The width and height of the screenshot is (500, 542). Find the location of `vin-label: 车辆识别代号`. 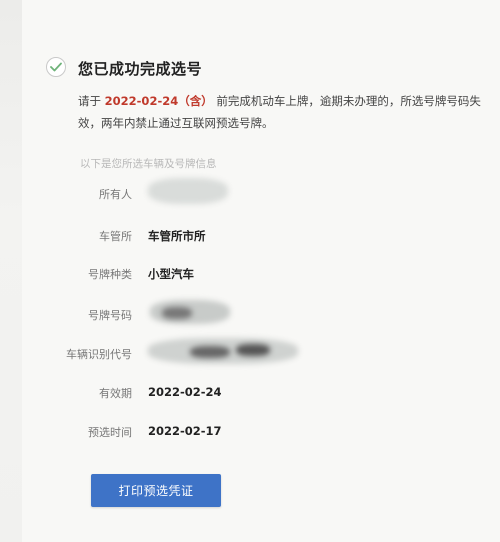

vin-label: 车辆识别代号 is located at coordinates (99, 354).